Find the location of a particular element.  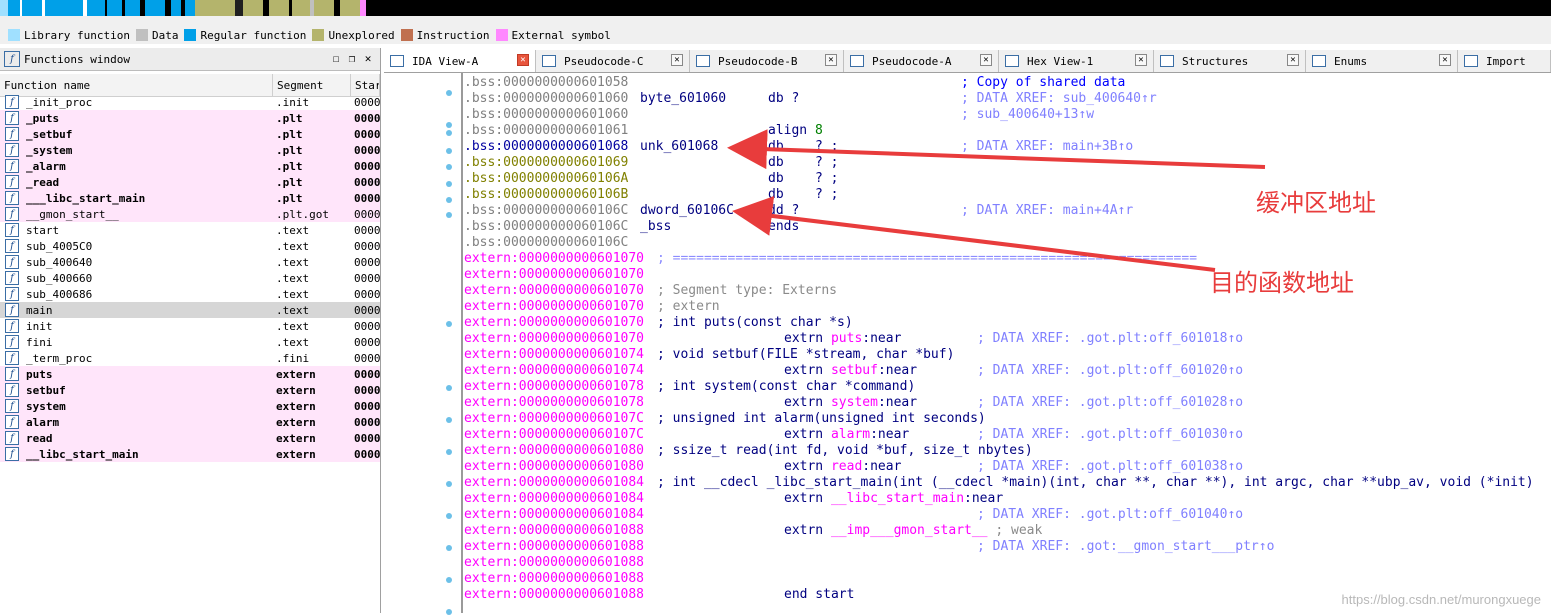

function-row: f __gmon_start__ .plt.got 0000 is located at coordinates (190, 214).